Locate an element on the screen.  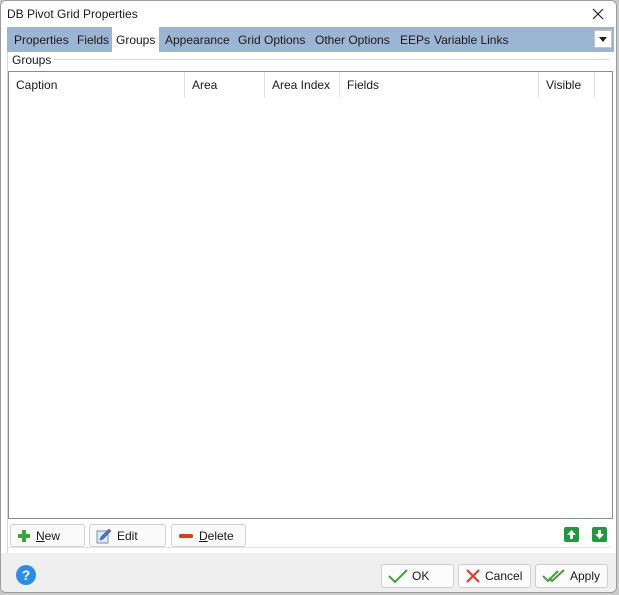
edit-button: Edit is located at coordinates (127, 535).